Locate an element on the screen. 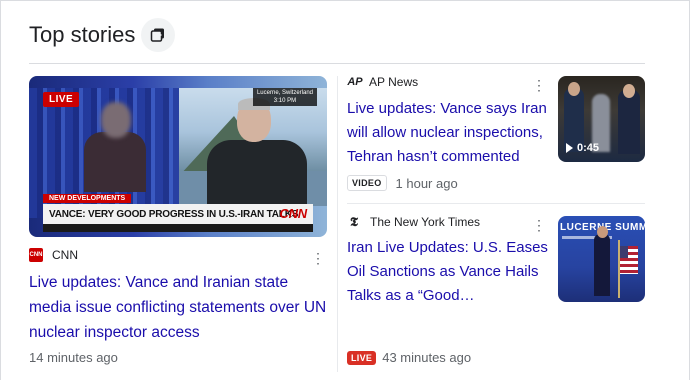 This screenshot has height=381, width=690. cnn-favicon: CNN is located at coordinates (36, 255).